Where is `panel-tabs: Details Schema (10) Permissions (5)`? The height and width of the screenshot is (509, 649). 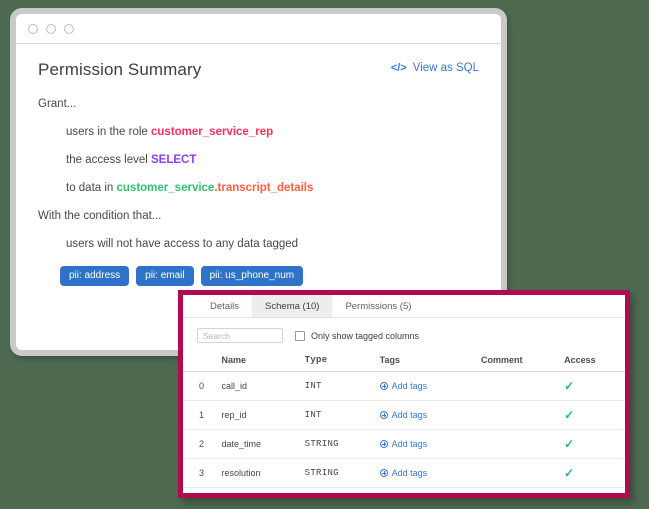 panel-tabs: Details Schema (10) Permissions (5) is located at coordinates (404, 306).